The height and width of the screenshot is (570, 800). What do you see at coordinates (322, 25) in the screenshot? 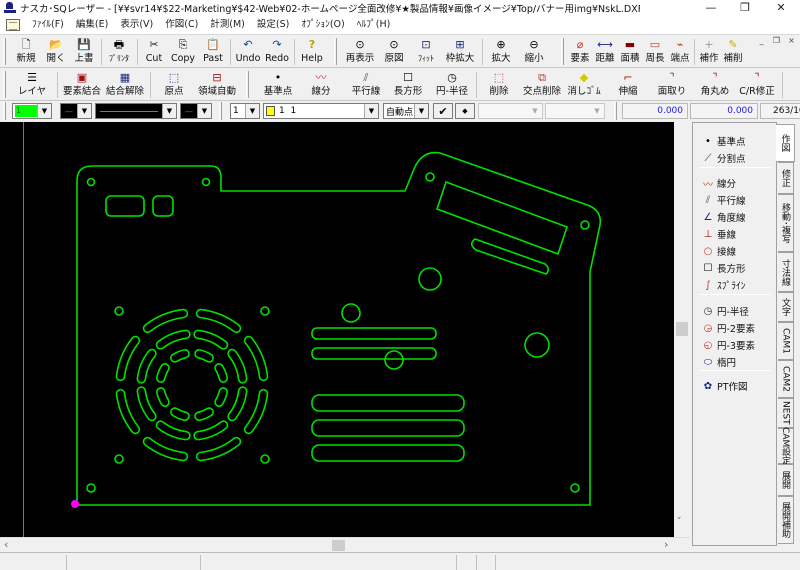
I see `menu-options: ｵﾌﾟｼｮﾝ(O)` at bounding box center [322, 25].